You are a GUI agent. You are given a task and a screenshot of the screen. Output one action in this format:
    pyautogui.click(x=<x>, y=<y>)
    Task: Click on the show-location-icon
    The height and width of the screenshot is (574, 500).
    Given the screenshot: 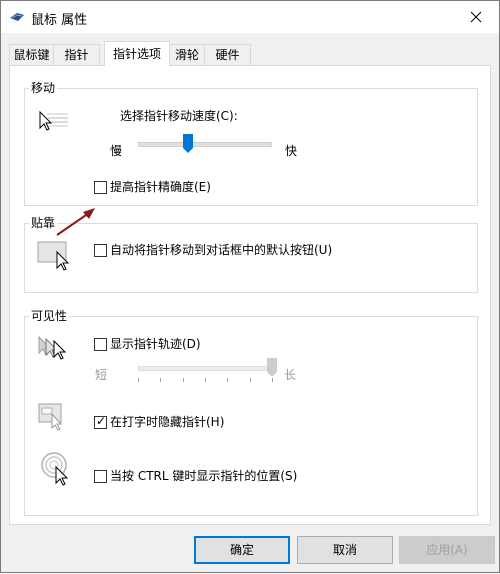 What is the action you would take?
    pyautogui.click(x=55, y=469)
    